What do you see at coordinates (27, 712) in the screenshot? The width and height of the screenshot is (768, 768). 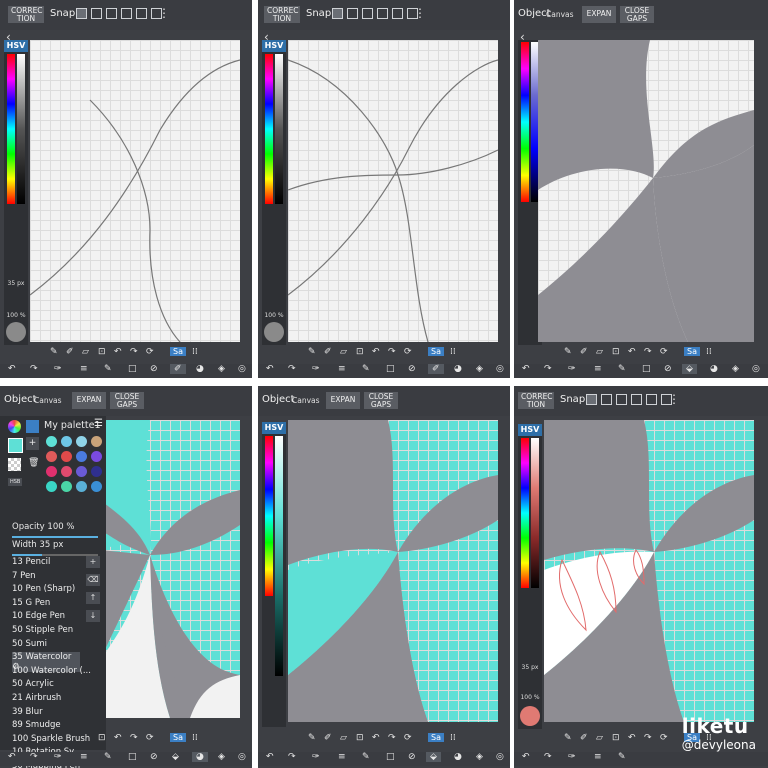 I see `brush-list-item: 39 Blur` at bounding box center [27, 712].